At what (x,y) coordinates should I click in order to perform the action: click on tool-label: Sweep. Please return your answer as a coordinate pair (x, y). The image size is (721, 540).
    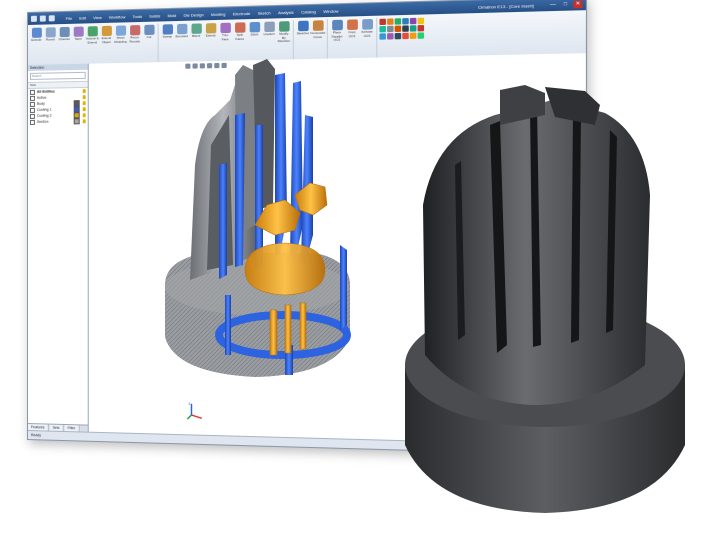
    Looking at the image, I should click on (167, 36).